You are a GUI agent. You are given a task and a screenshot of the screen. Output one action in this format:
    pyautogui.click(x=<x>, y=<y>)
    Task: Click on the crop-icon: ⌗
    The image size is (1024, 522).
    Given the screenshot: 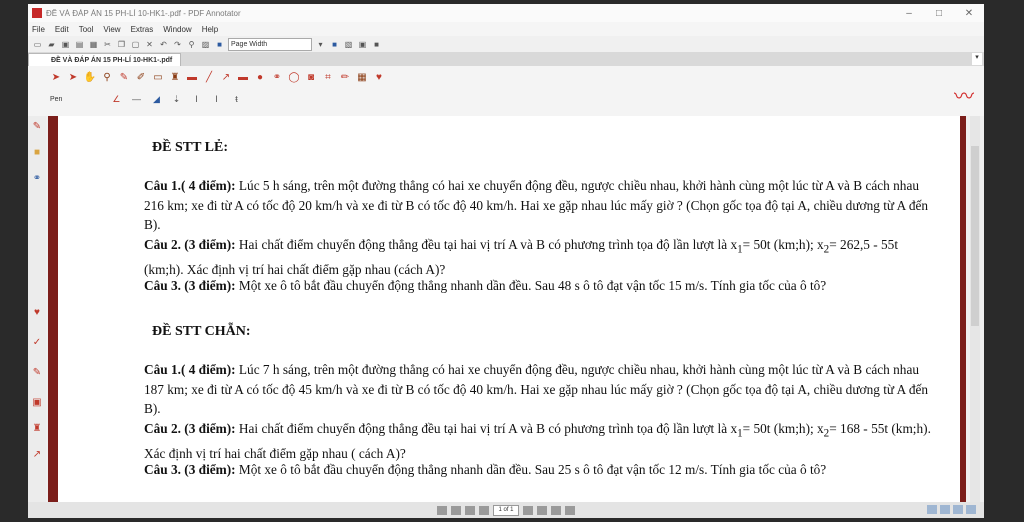 What is the action you would take?
    pyautogui.click(x=328, y=77)
    